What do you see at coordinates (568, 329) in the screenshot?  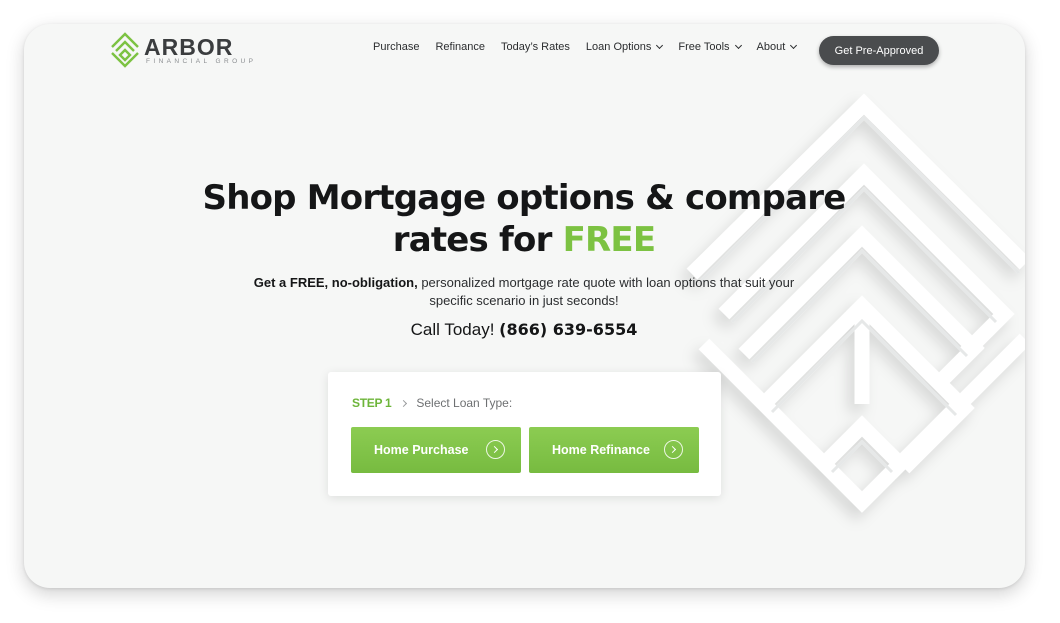 I see `phone-number-link: (866) 639-6554` at bounding box center [568, 329].